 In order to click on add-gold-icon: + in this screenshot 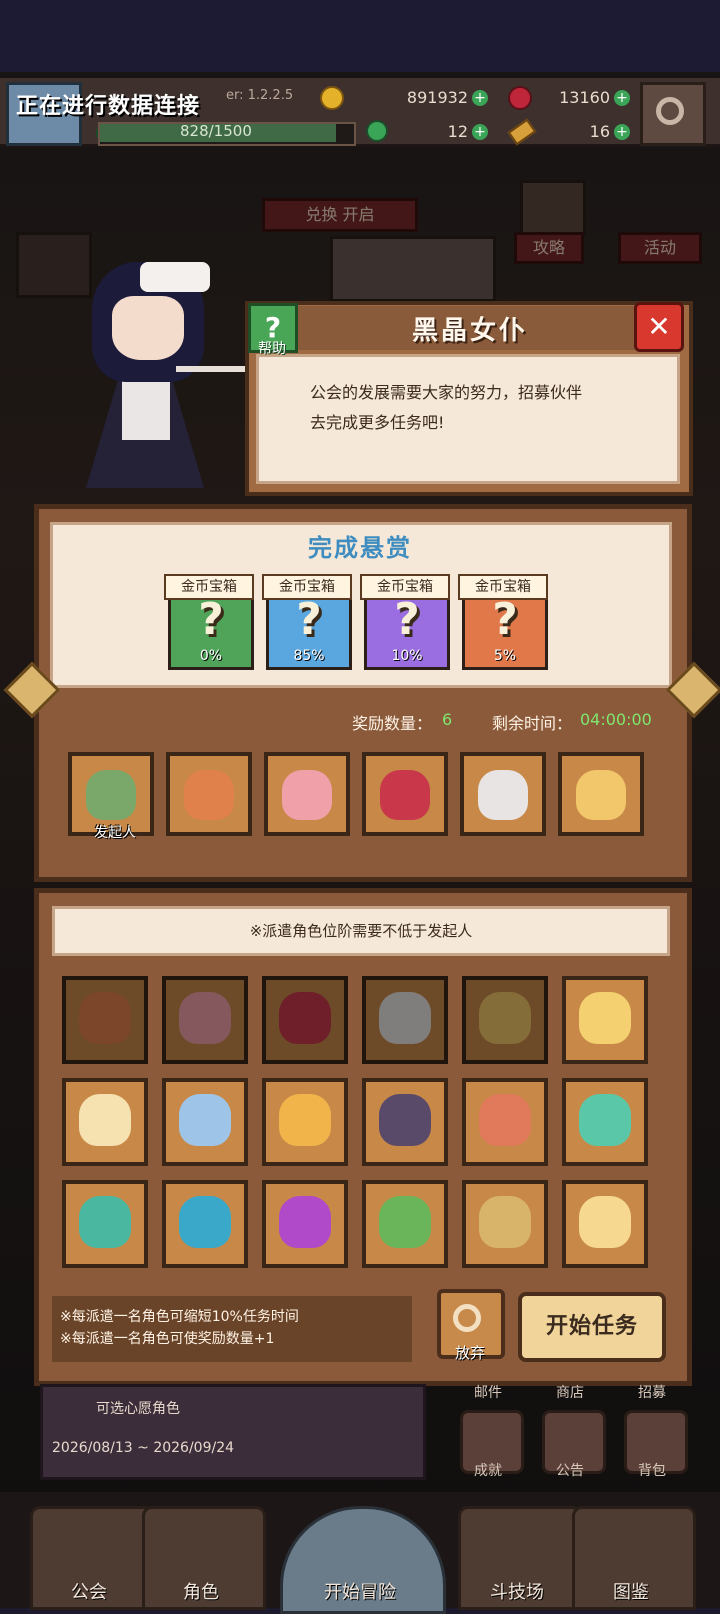, I will do `click(480, 98)`.